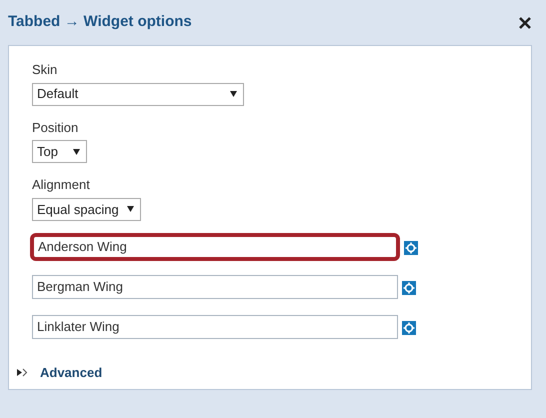 This screenshot has width=546, height=418. What do you see at coordinates (138, 94) in the screenshot?
I see `dropdown: Default` at bounding box center [138, 94].